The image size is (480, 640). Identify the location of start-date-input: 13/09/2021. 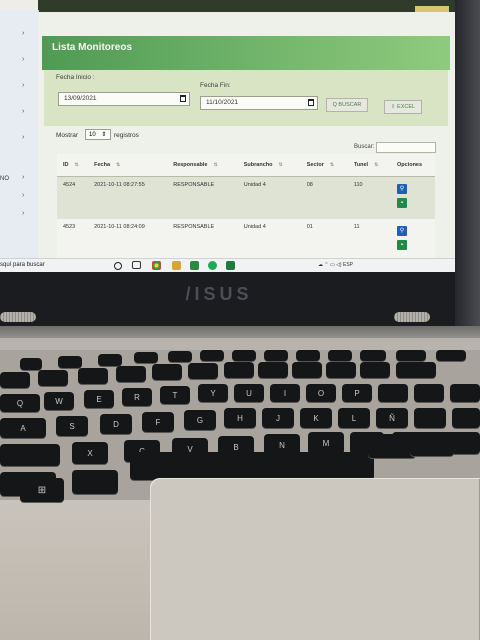
(124, 99).